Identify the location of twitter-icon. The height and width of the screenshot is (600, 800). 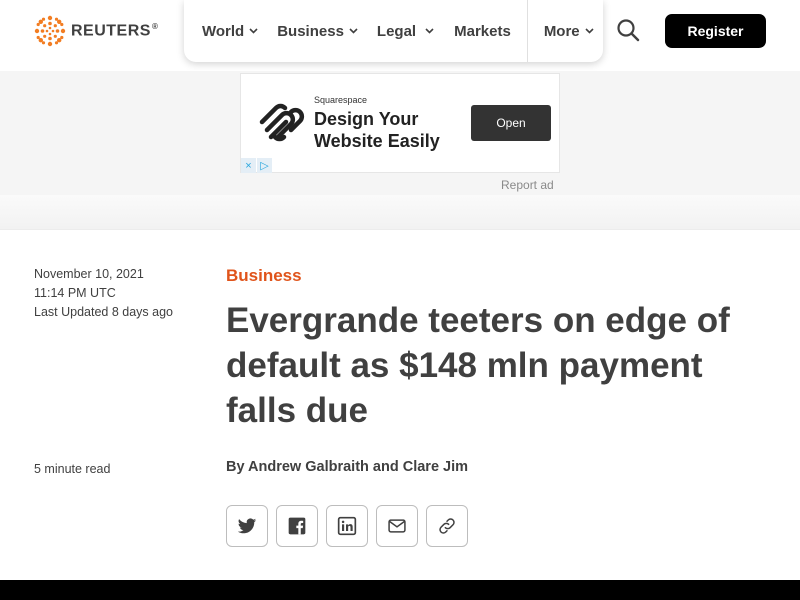
(247, 526).